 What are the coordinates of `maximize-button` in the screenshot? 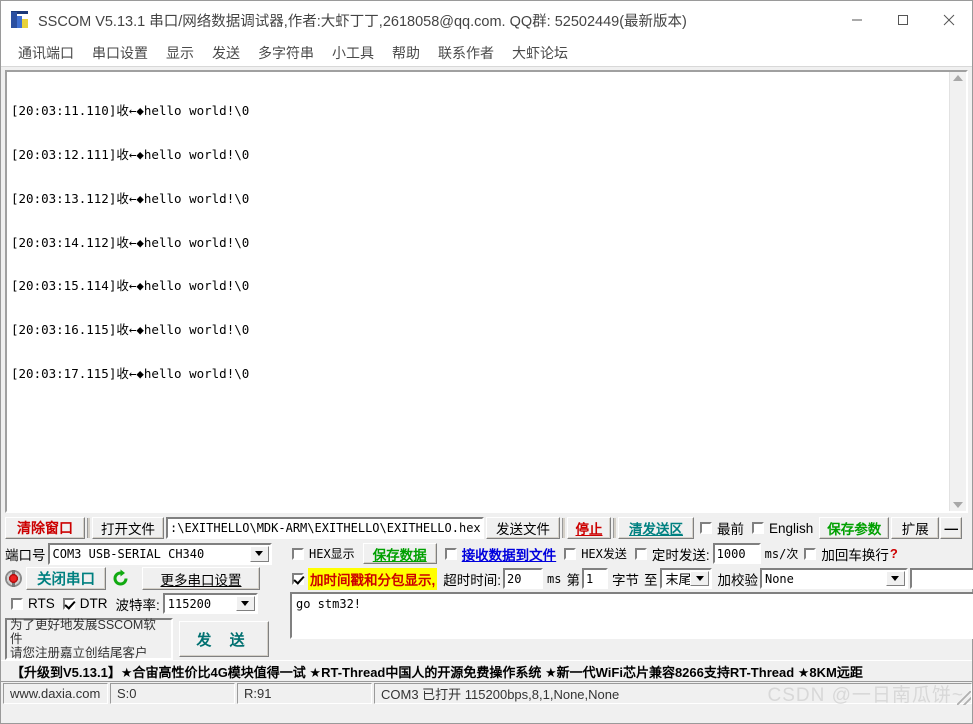 It's located at (903, 20).